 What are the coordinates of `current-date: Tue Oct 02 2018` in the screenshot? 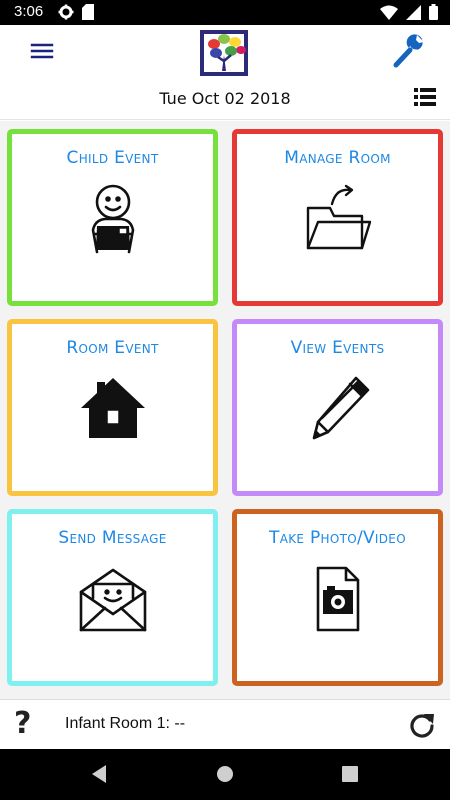 It's located at (225, 98).